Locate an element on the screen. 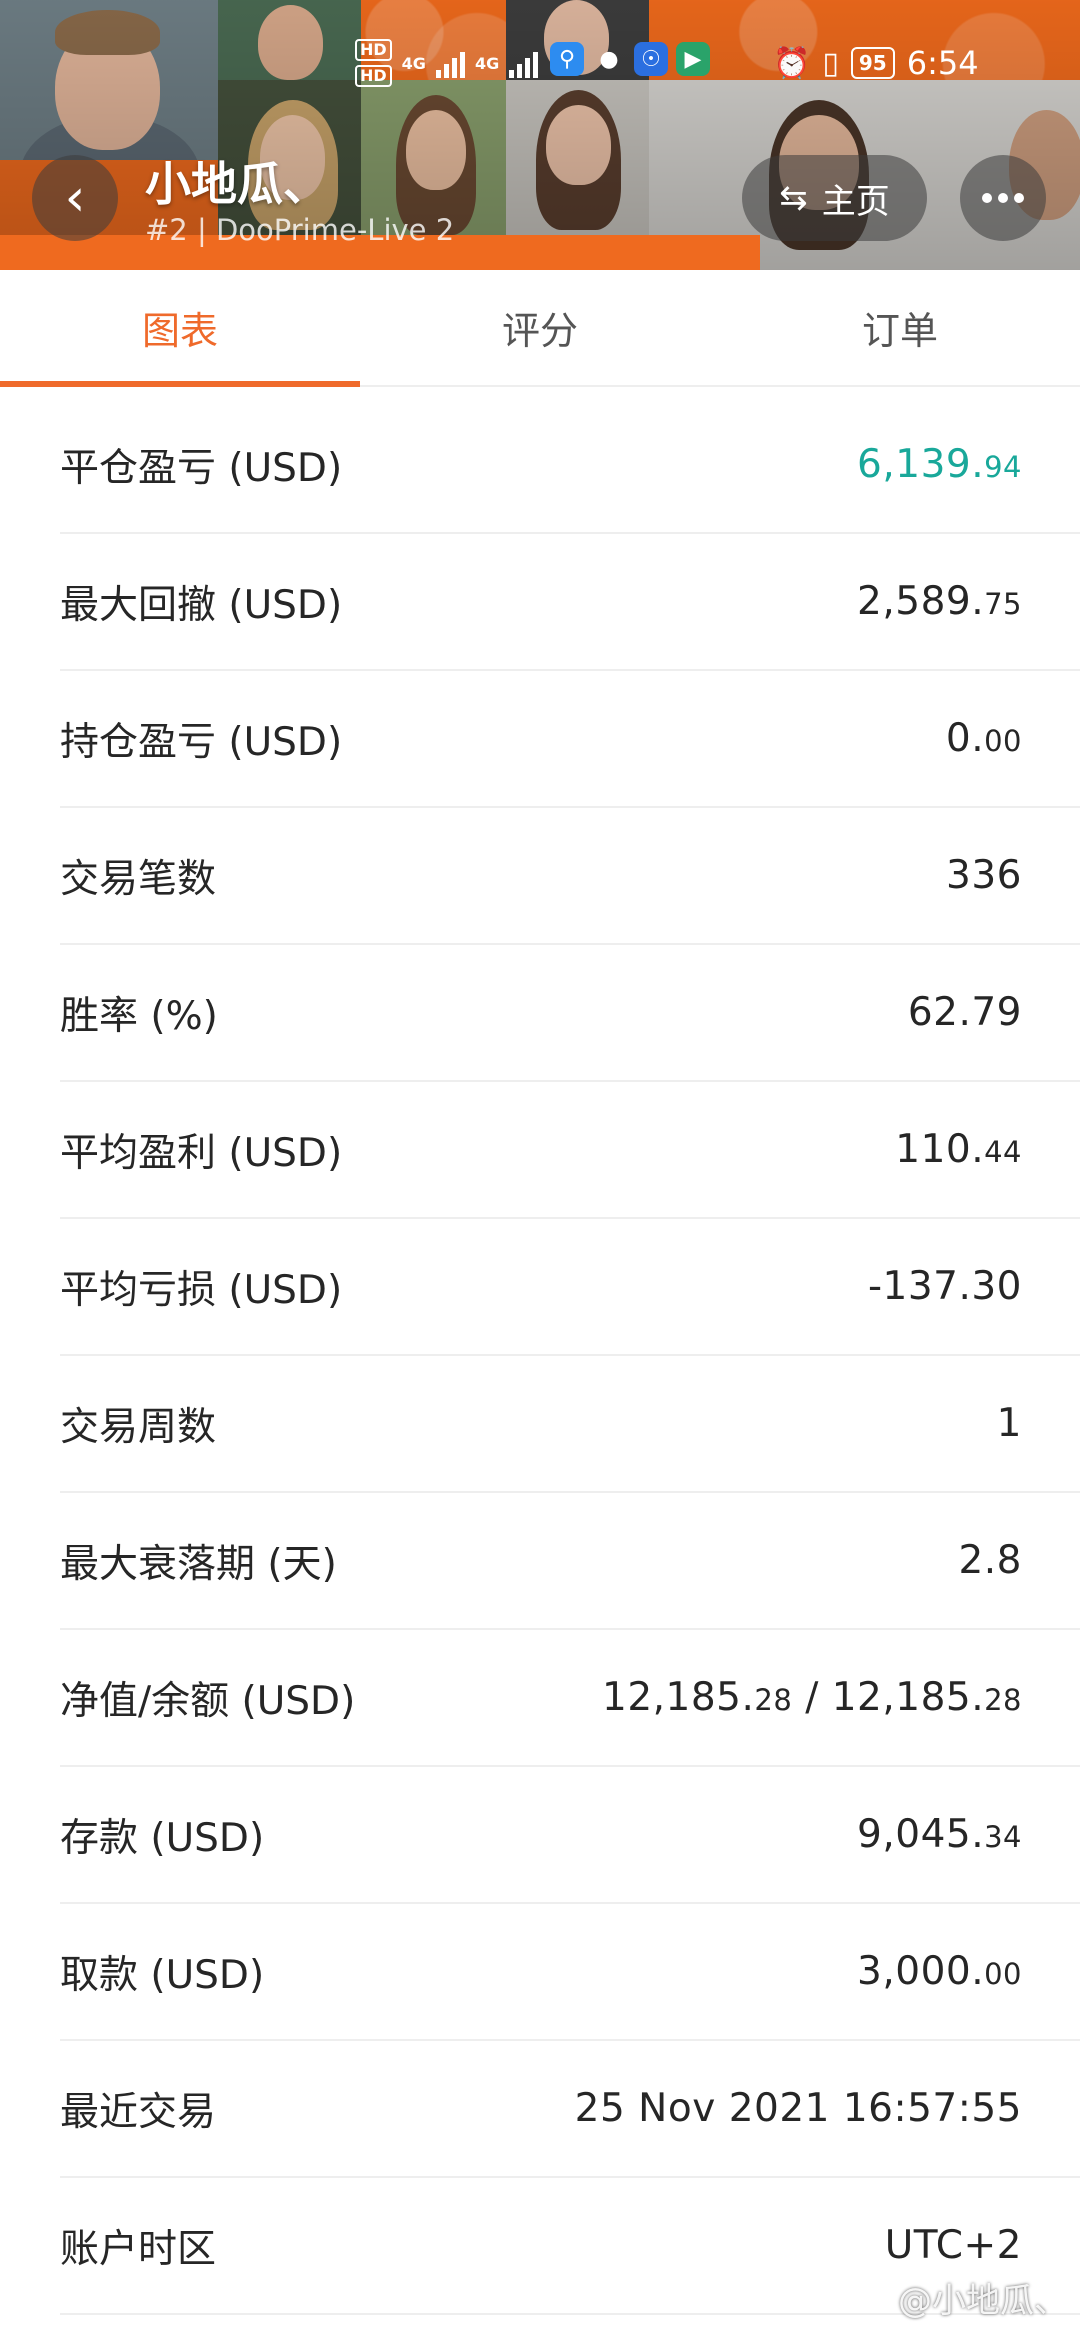  tab-orders: 订单 is located at coordinates (900, 327).